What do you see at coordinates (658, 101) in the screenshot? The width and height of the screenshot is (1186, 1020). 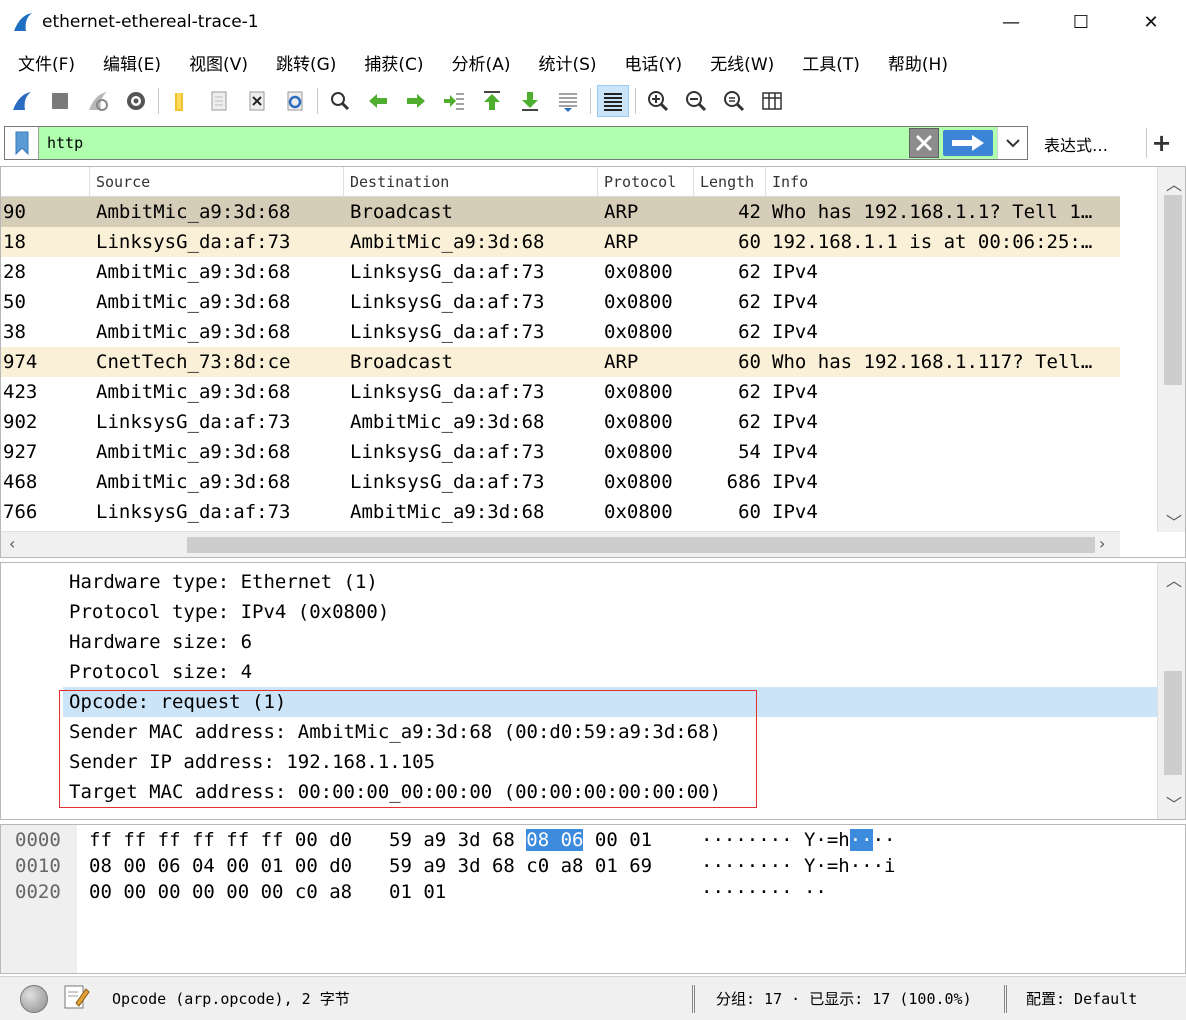 I see `zoom-in-icon` at bounding box center [658, 101].